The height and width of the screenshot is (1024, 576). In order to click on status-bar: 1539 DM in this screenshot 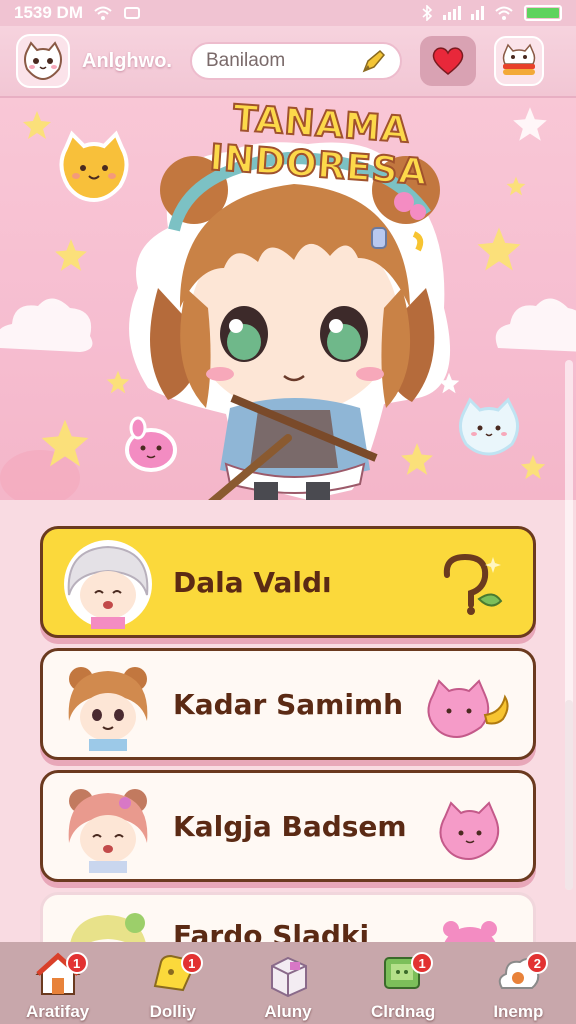, I will do `click(288, 13)`.